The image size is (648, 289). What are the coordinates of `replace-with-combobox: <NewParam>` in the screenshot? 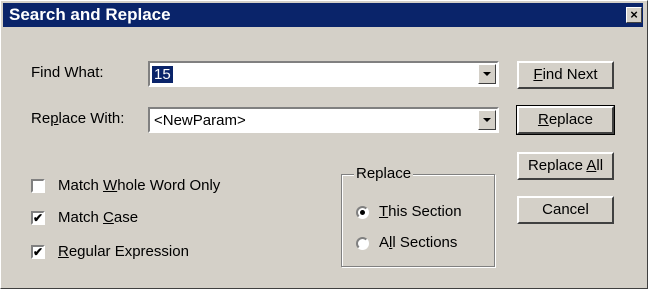 It's located at (323, 120).